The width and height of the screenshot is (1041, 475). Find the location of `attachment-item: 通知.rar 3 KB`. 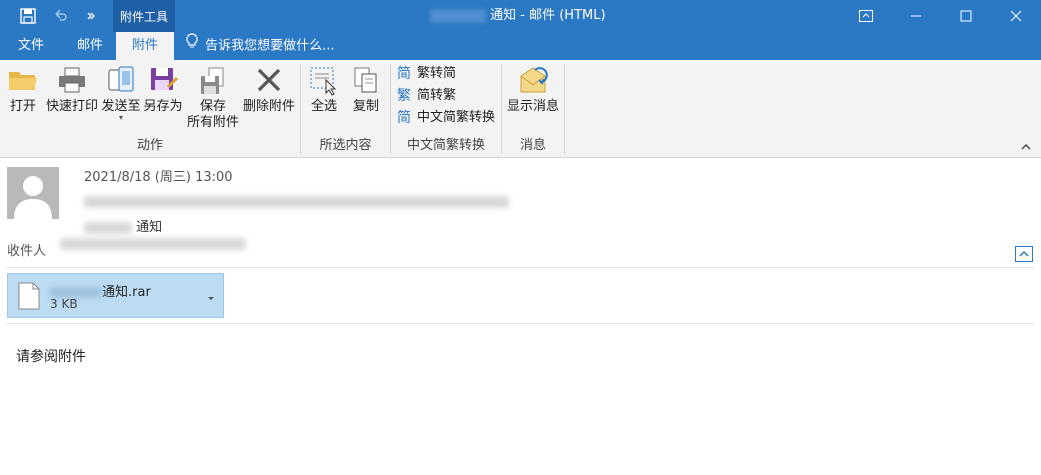

attachment-item: 通知.rar 3 KB is located at coordinates (115, 295).